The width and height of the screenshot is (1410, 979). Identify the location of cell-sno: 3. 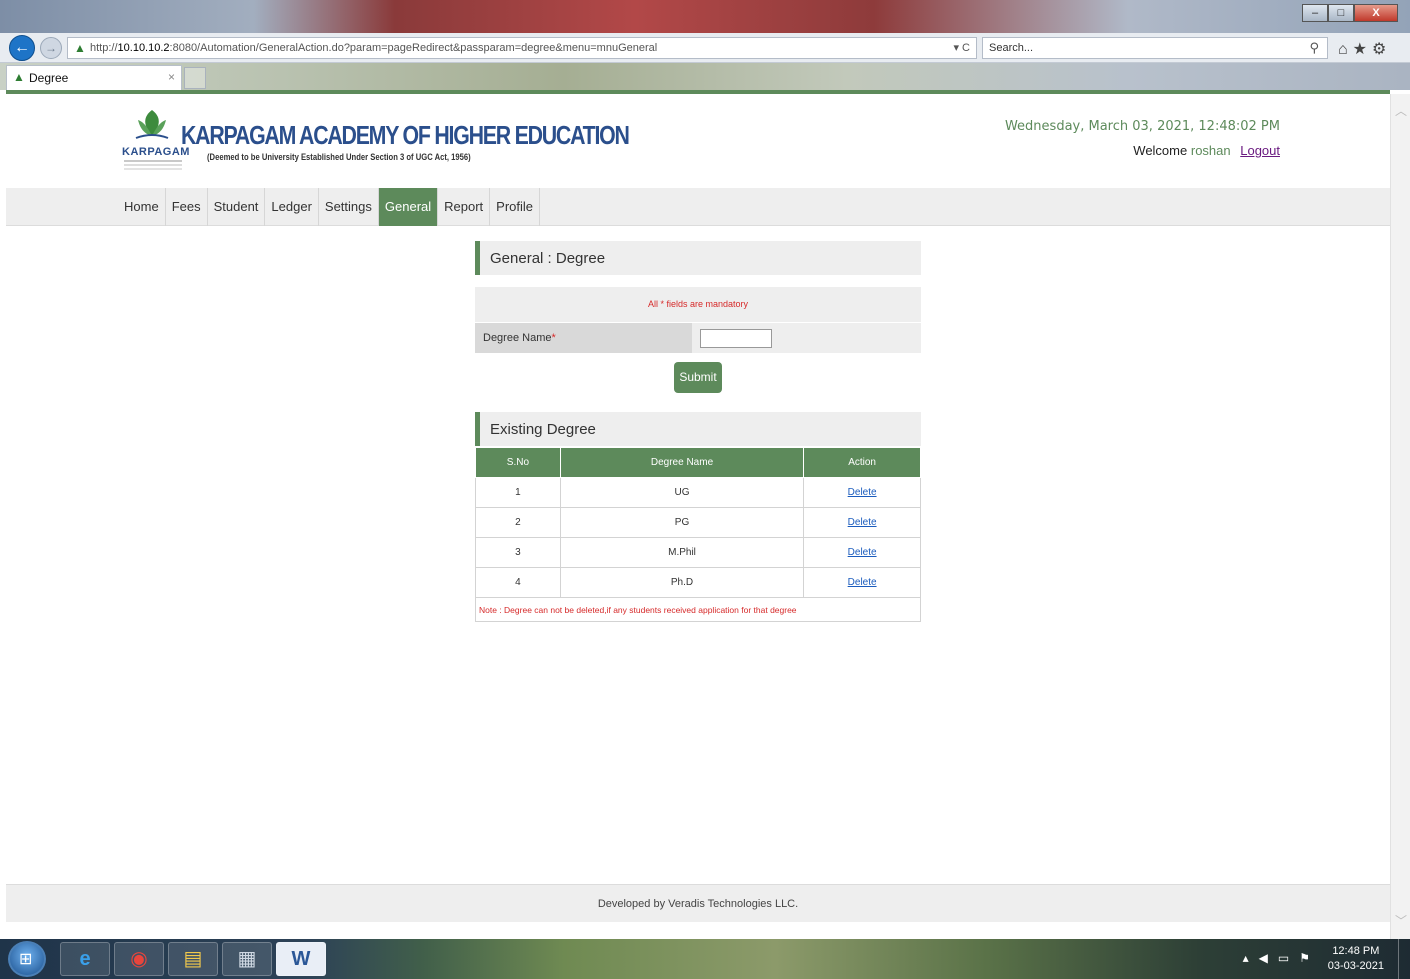
(518, 552).